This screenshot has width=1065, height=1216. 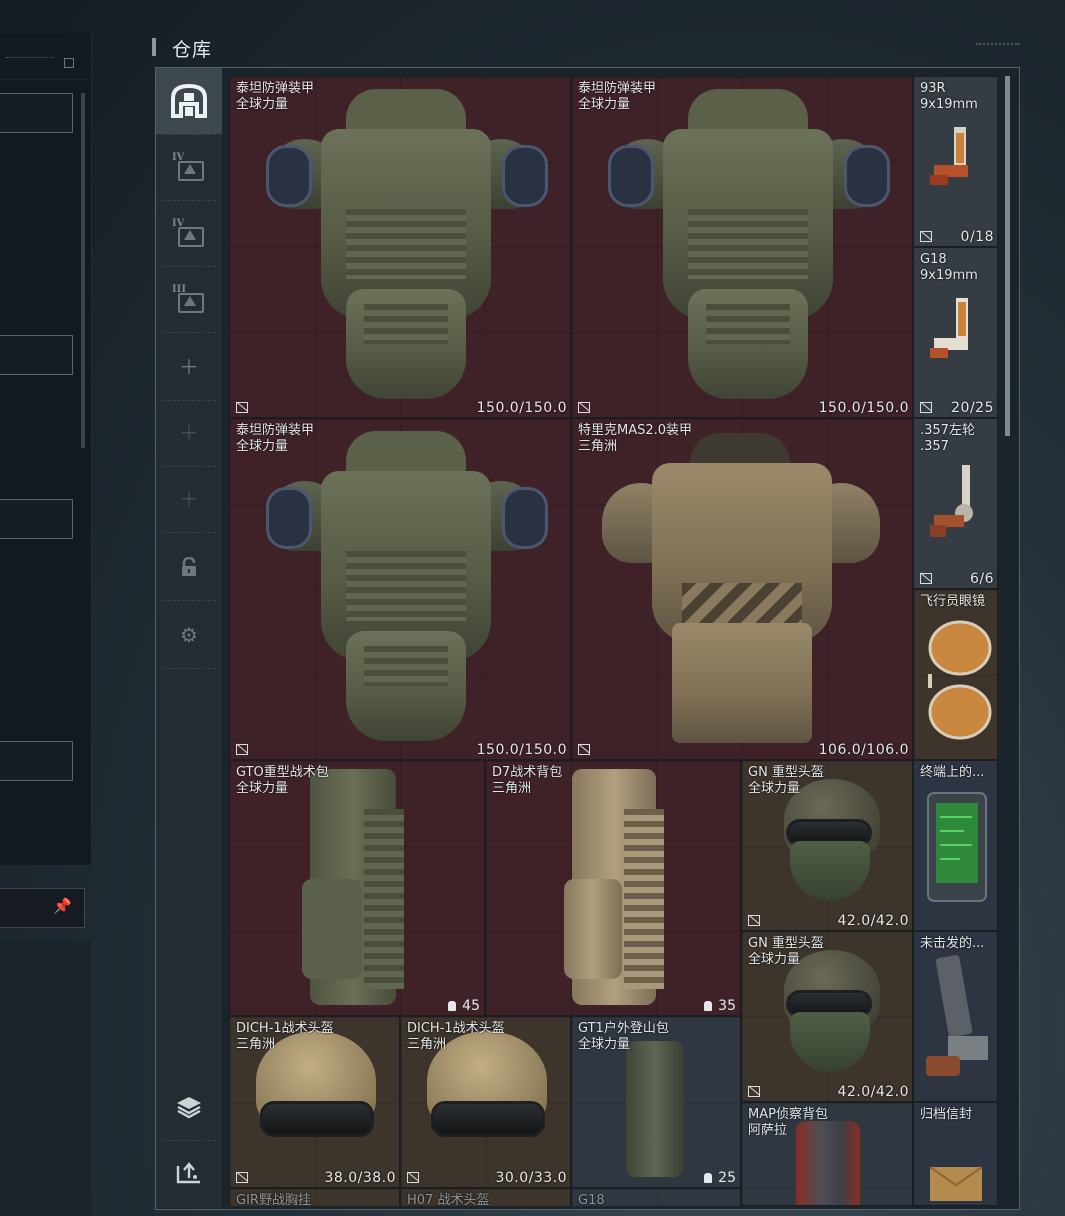 I want to click on left-panel-lower, so click(x=45, y=1078).